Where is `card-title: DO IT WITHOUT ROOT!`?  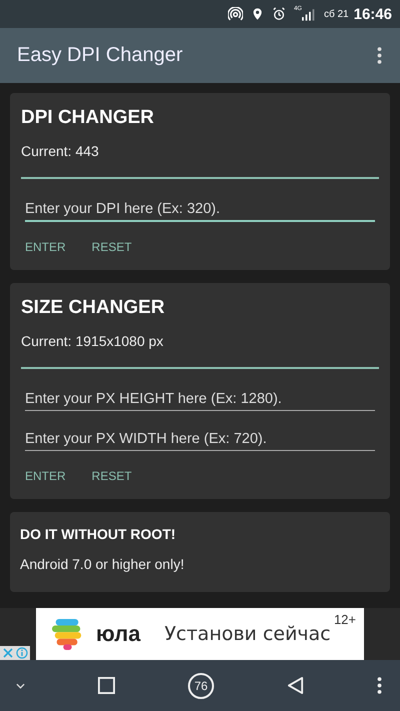
card-title: DO IT WITHOUT ROOT! is located at coordinates (98, 534).